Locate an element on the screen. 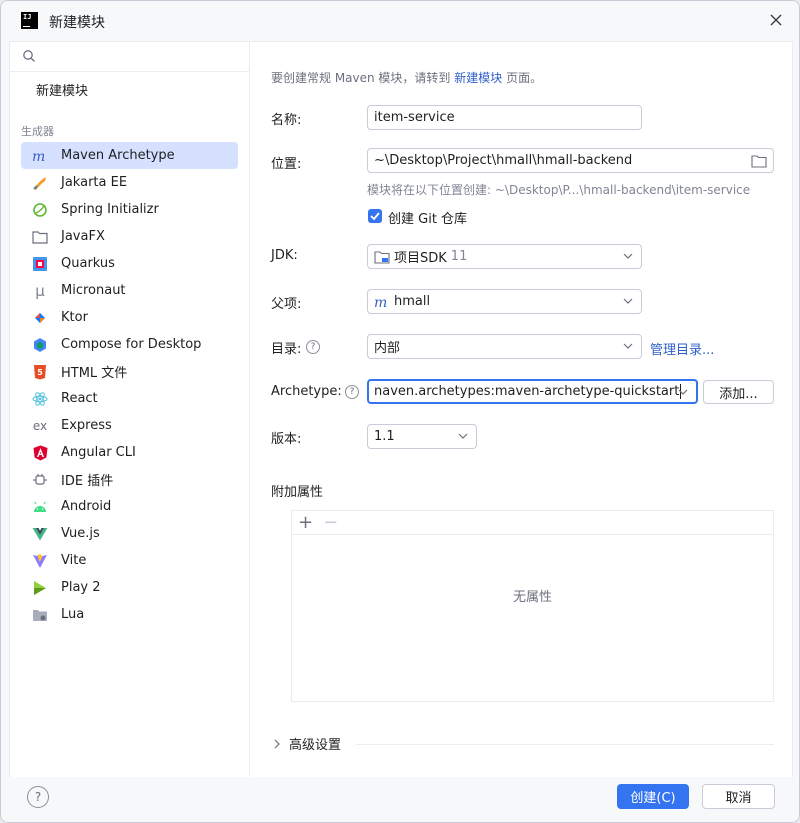 Image resolution: width=800 pixels, height=823 pixels. archetype-label: Archetype: is located at coordinates (306, 391).